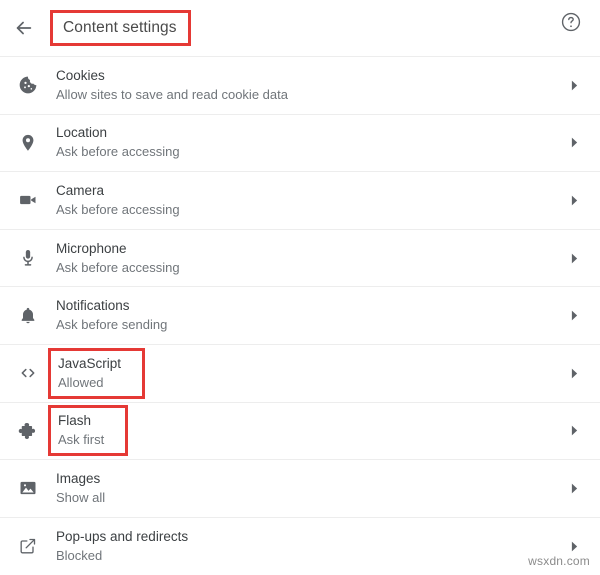 This screenshot has height=575, width=600. Describe the element at coordinates (122, 546) in the screenshot. I see `settings-row-text-inner: Pop-ups and redirects Blocked` at that location.